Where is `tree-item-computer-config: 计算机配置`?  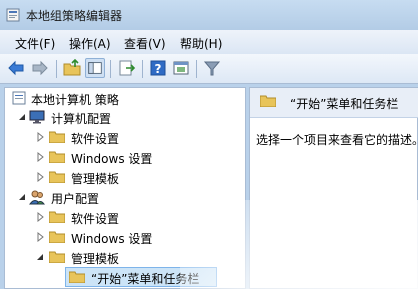 tree-item-computer-config: 计算机配置 is located at coordinates (125, 117).